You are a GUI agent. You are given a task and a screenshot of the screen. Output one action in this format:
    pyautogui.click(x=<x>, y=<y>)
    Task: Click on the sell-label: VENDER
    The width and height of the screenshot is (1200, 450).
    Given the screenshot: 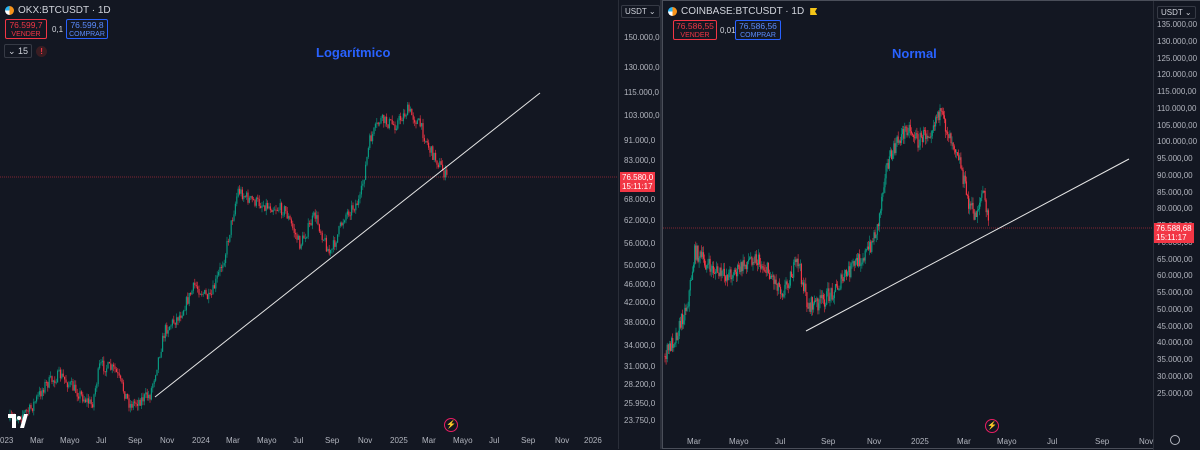 What is the action you would take?
    pyautogui.click(x=695, y=35)
    